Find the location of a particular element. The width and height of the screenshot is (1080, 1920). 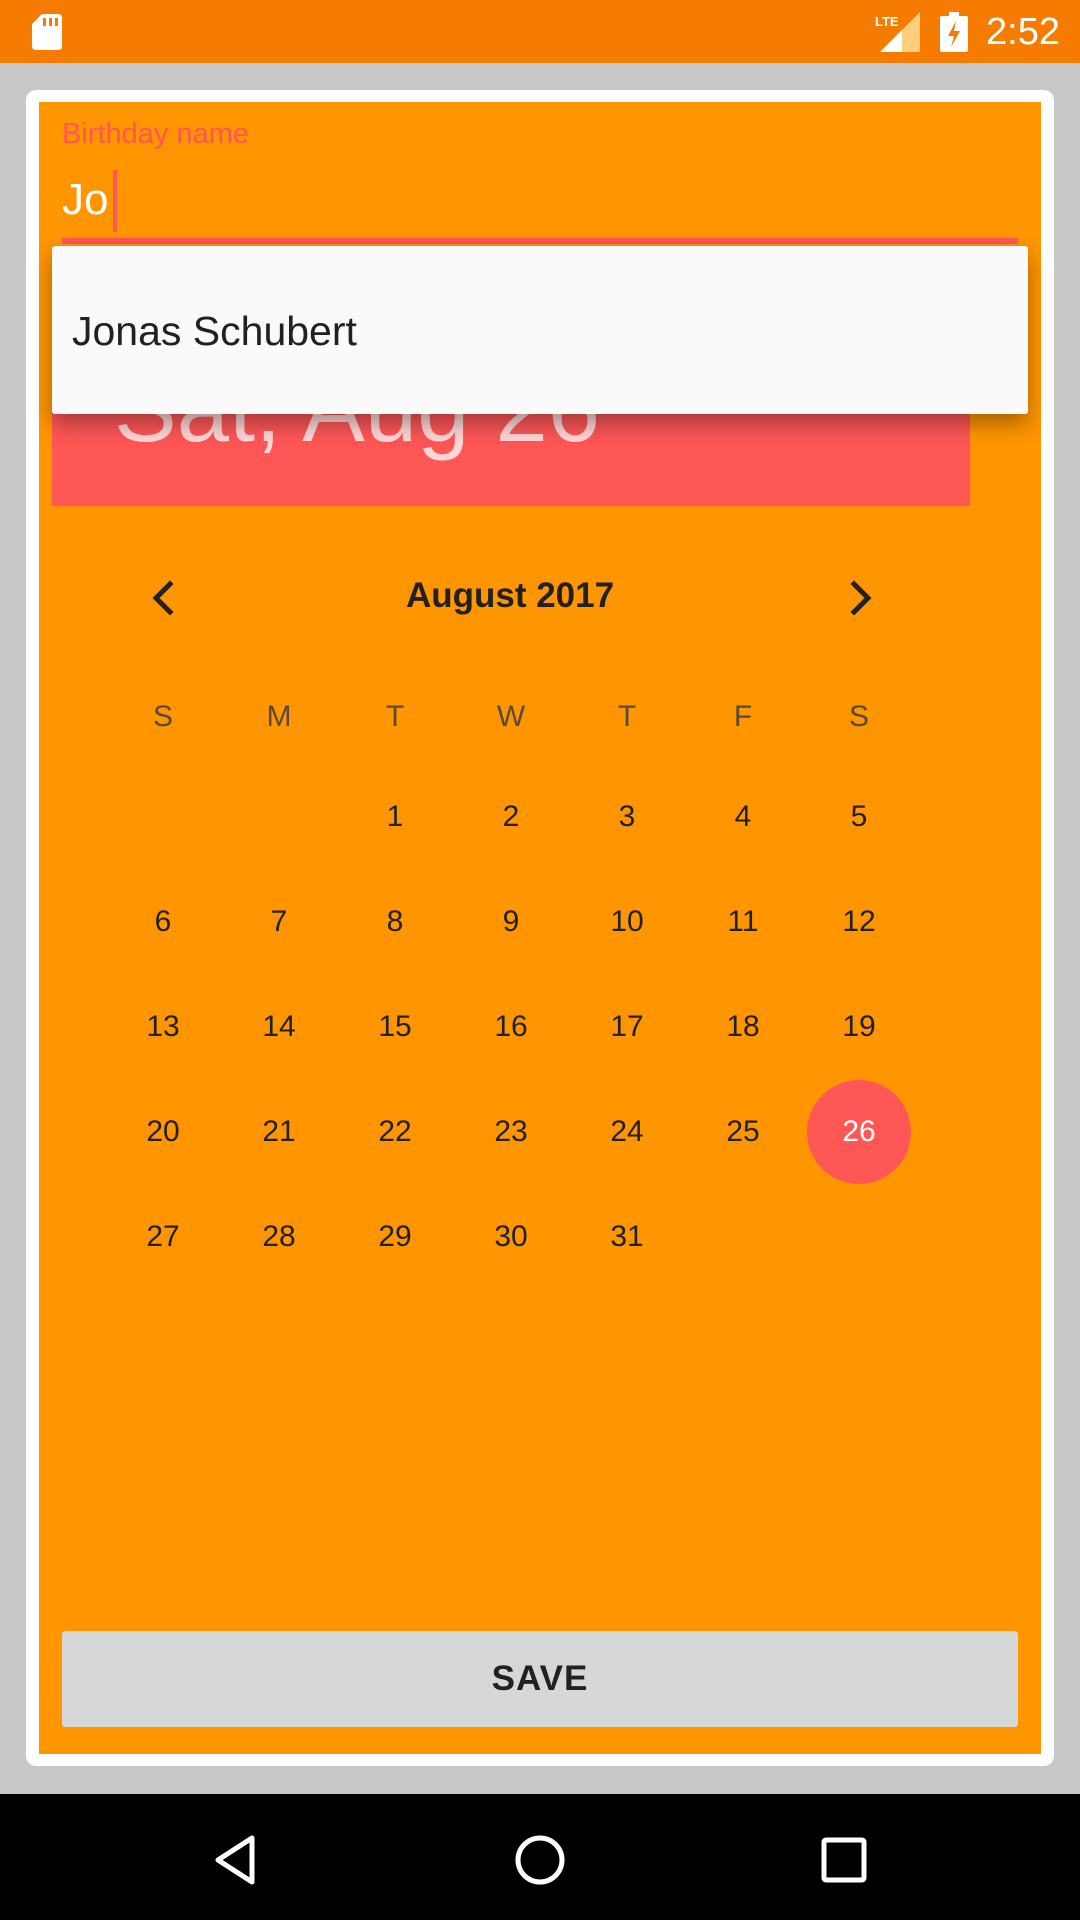

chevron-right-icon is located at coordinates (861, 598).